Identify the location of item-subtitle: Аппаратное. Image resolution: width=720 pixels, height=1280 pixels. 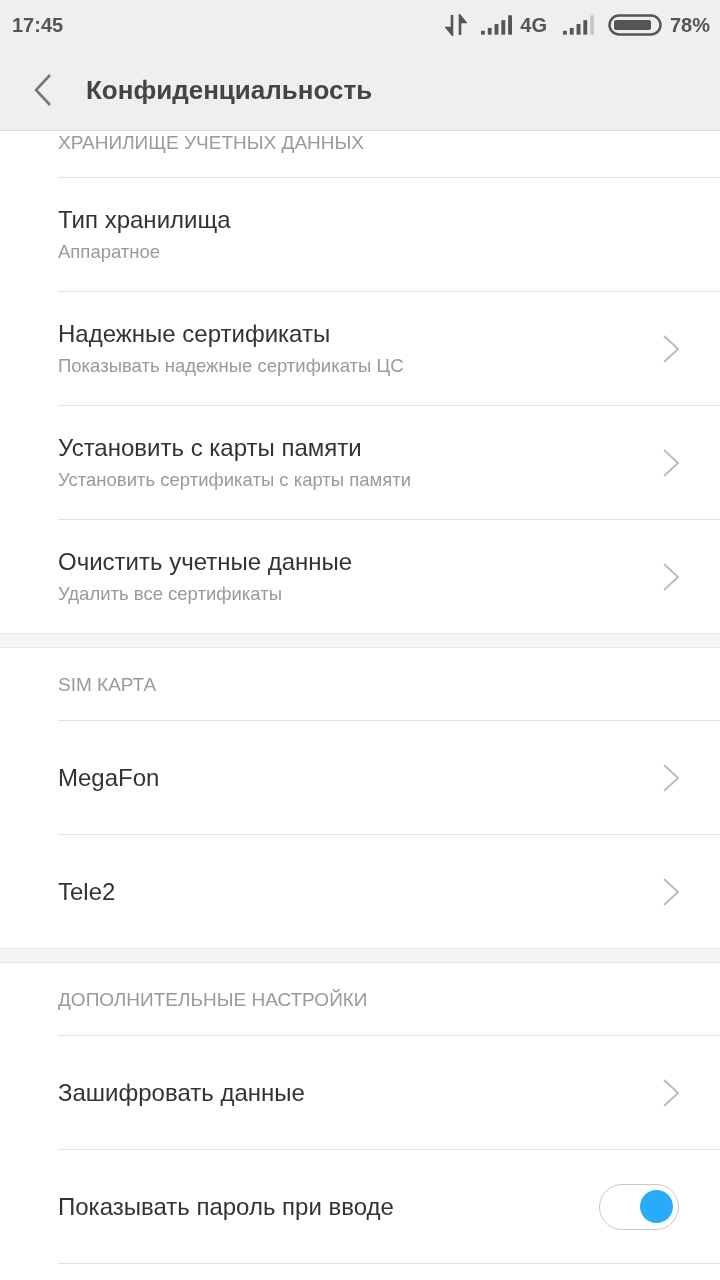
(109, 252).